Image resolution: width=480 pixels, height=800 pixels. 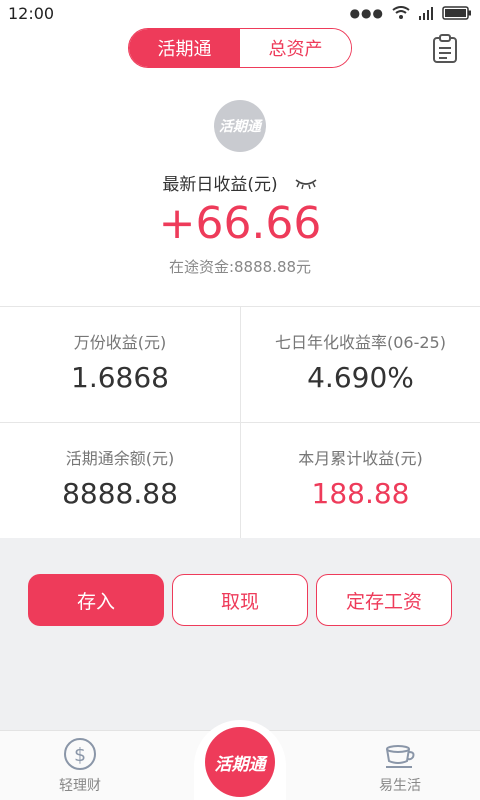 I want to click on latest-yield-value: +66.66, so click(x=240, y=223).